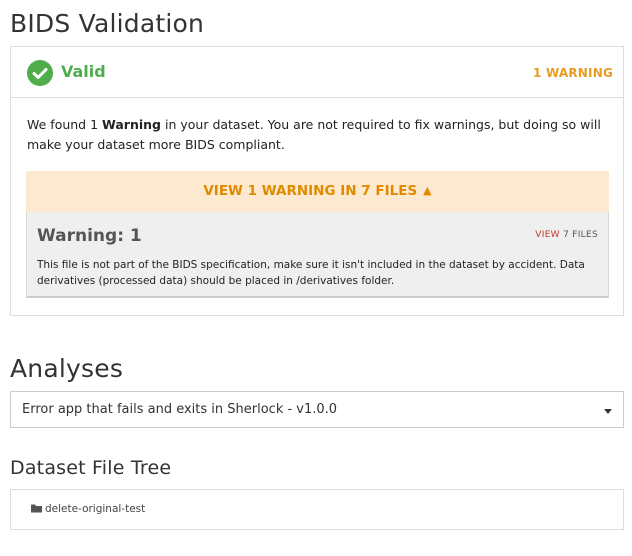 The width and height of the screenshot is (632, 556). What do you see at coordinates (89, 236) in the screenshot?
I see `warning-title: Warning: 1` at bounding box center [89, 236].